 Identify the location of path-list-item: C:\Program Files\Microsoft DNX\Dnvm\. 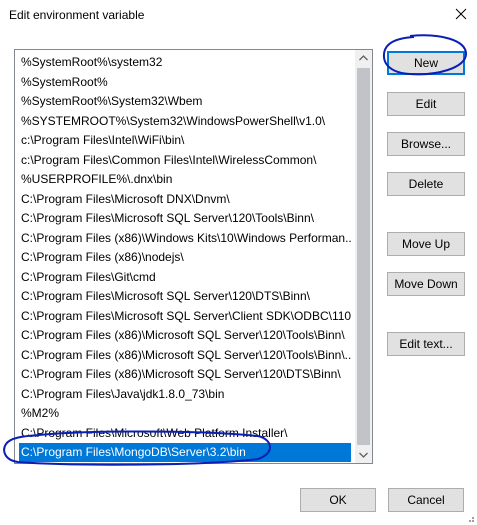
(185, 199).